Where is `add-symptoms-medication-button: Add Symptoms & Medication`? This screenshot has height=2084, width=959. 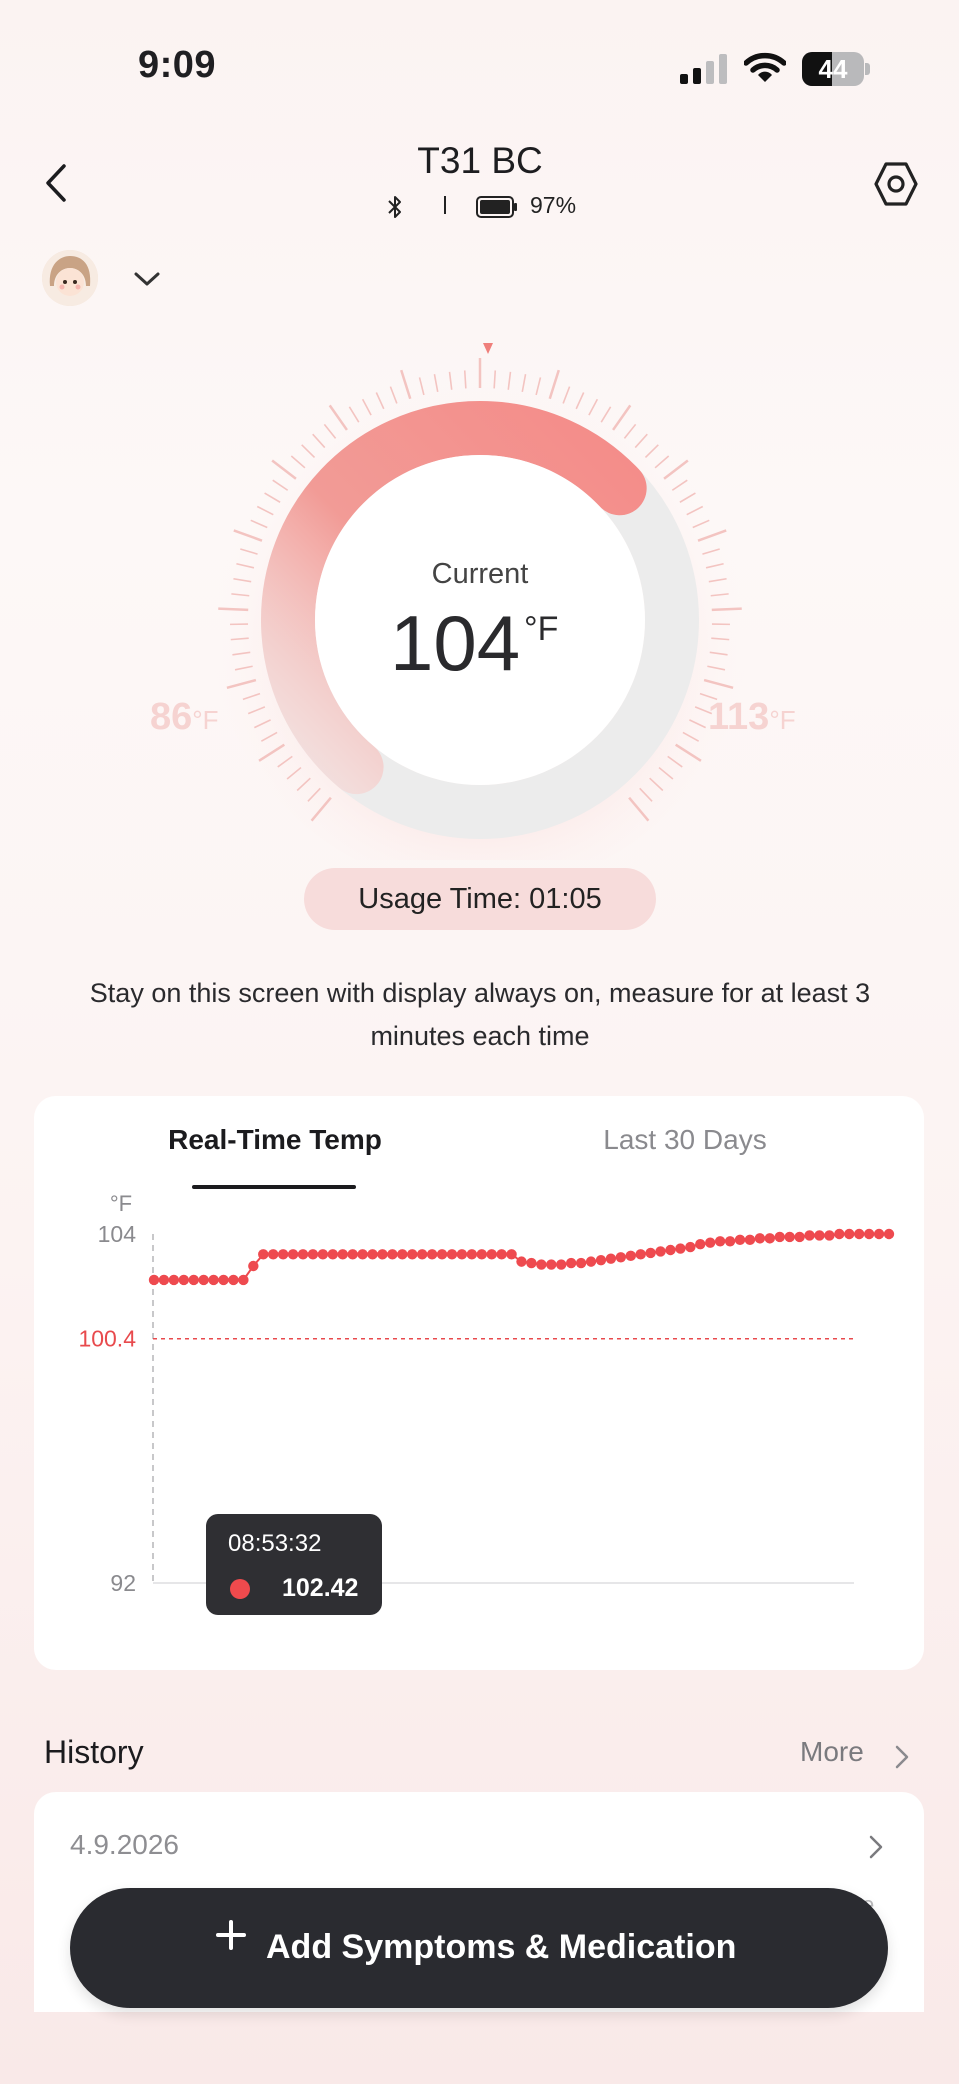 add-symptoms-medication-button: Add Symptoms & Medication is located at coordinates (479, 1948).